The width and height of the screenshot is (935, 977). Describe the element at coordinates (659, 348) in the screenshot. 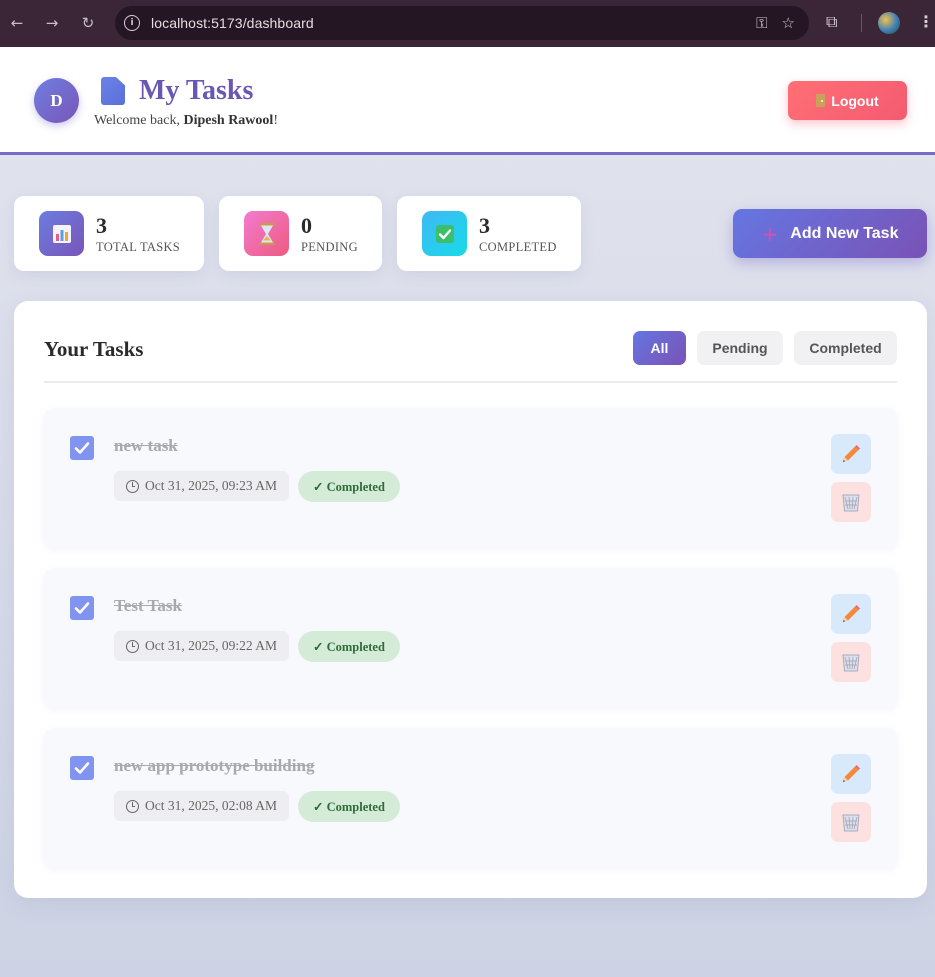

I see `filter-all: All` at that location.